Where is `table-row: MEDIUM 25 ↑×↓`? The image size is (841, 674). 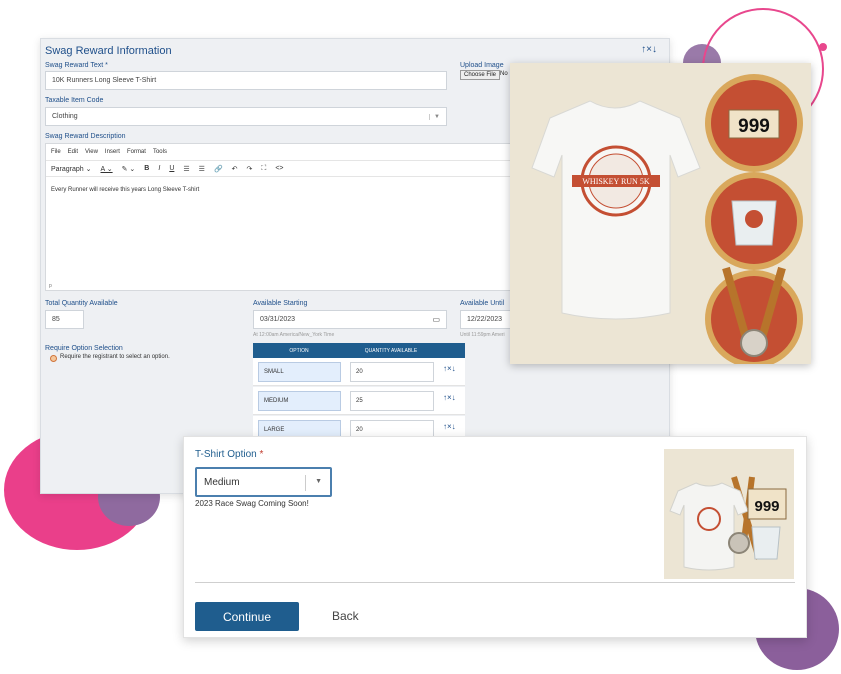 table-row: MEDIUM 25 ↑×↓ is located at coordinates (359, 401).